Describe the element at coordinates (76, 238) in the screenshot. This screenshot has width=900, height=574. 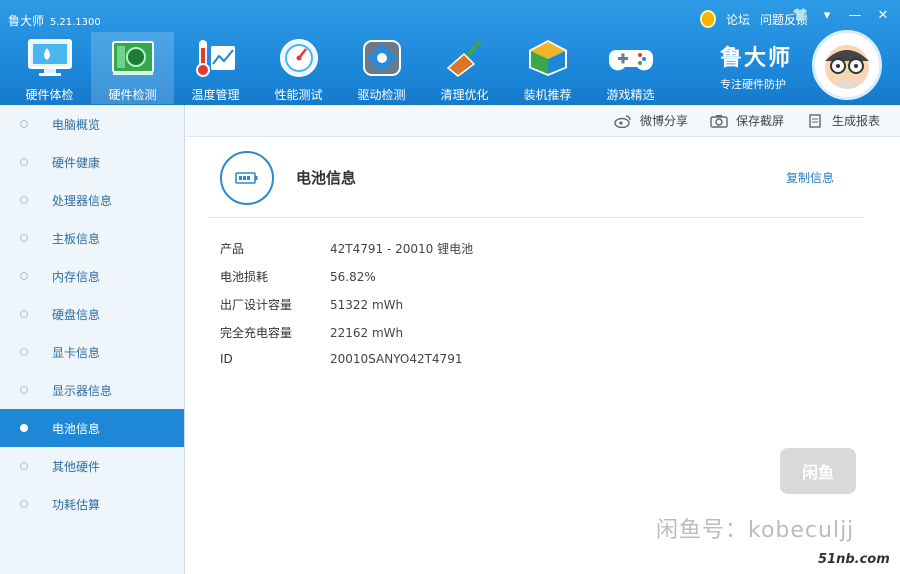
I see `sidebar-item-label: 主板信息` at that location.